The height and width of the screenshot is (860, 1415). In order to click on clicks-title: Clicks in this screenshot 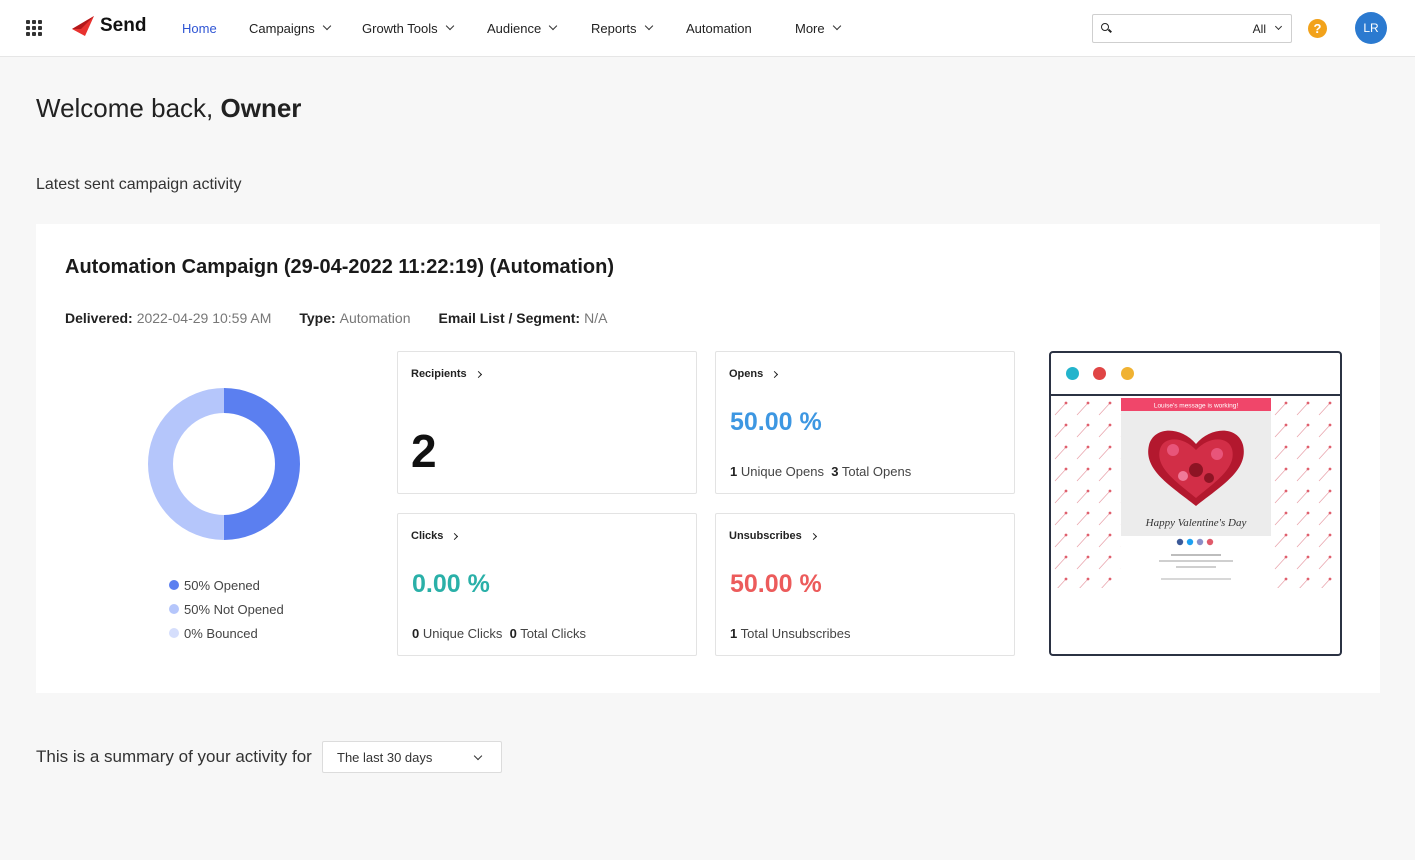, I will do `click(427, 536)`.